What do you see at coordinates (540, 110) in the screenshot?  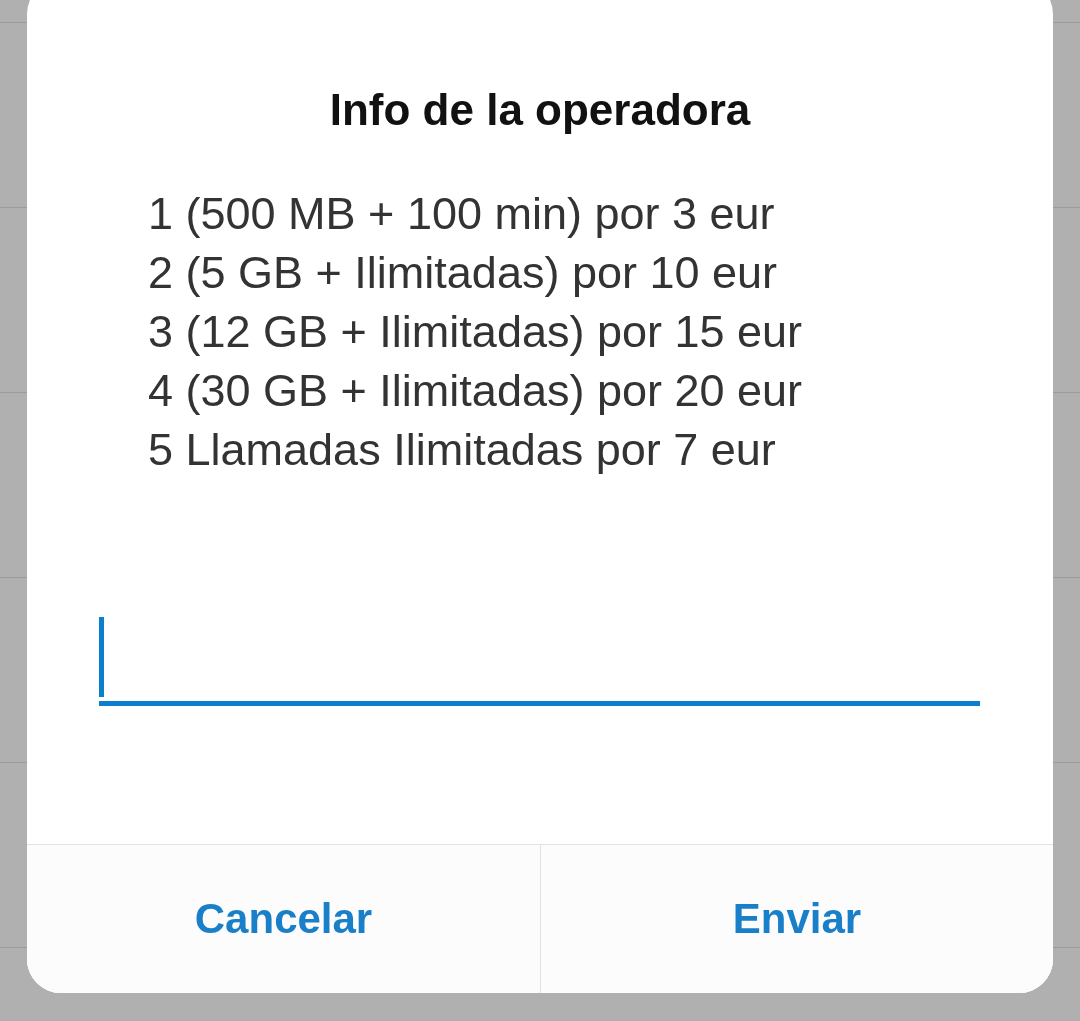 I see `dialog-title: Info de la operadora` at bounding box center [540, 110].